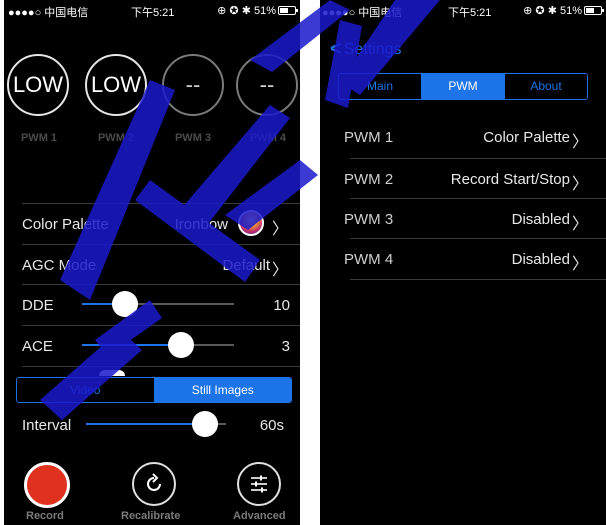 The image size is (606, 525). What do you see at coordinates (369, 259) in the screenshot?
I see `pwm-4-setting-label: PWM 4` at bounding box center [369, 259].